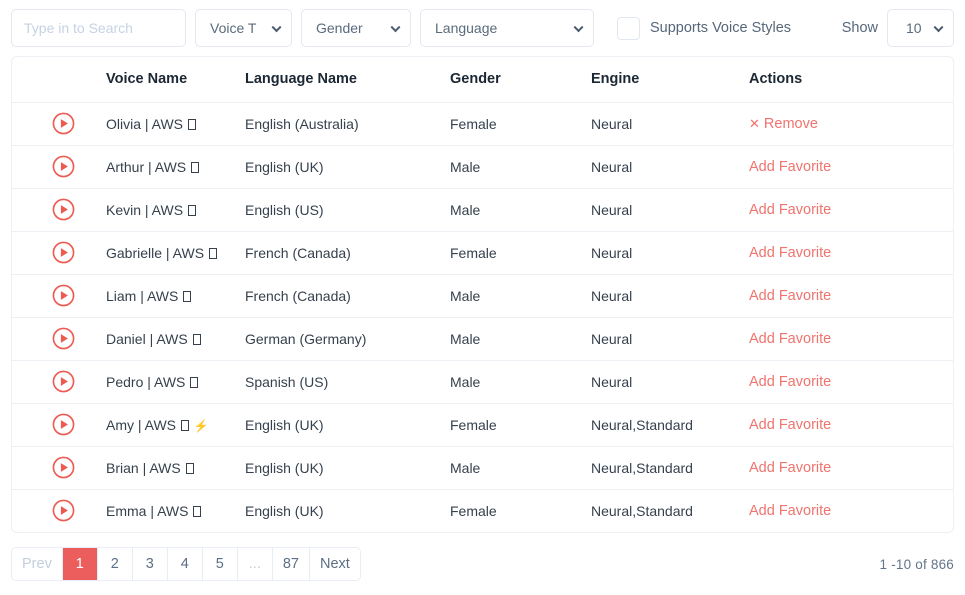 Image resolution: width=965 pixels, height=595 pixels. What do you see at coordinates (482, 564) in the screenshot?
I see `table-footer: Prev 1 2 3 4 5... 87 Next 1 -10 of 866` at bounding box center [482, 564].